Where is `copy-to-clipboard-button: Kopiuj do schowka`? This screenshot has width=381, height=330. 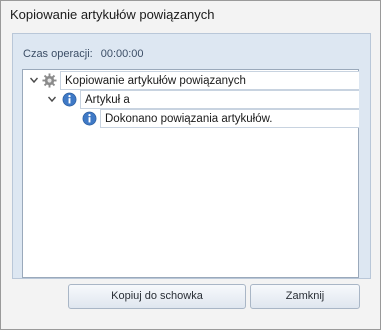 copy-to-clipboard-button: Kopiuj do schowka is located at coordinates (157, 296).